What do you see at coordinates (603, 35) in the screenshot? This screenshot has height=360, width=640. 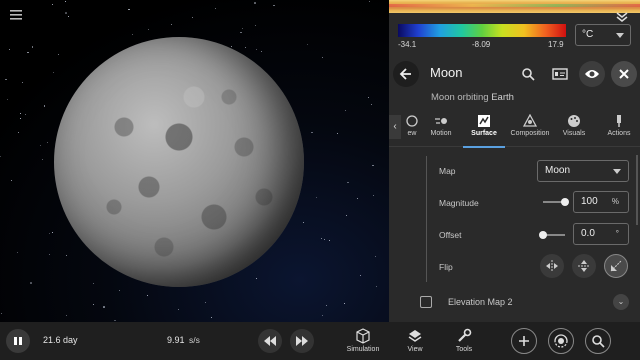 I see `unit-select: °C` at bounding box center [603, 35].